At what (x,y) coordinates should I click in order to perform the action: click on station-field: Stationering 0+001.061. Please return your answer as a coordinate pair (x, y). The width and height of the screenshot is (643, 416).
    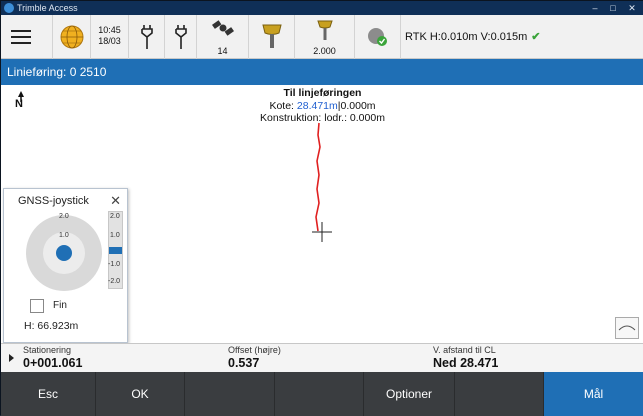
    Looking at the image, I should click on (52, 357).